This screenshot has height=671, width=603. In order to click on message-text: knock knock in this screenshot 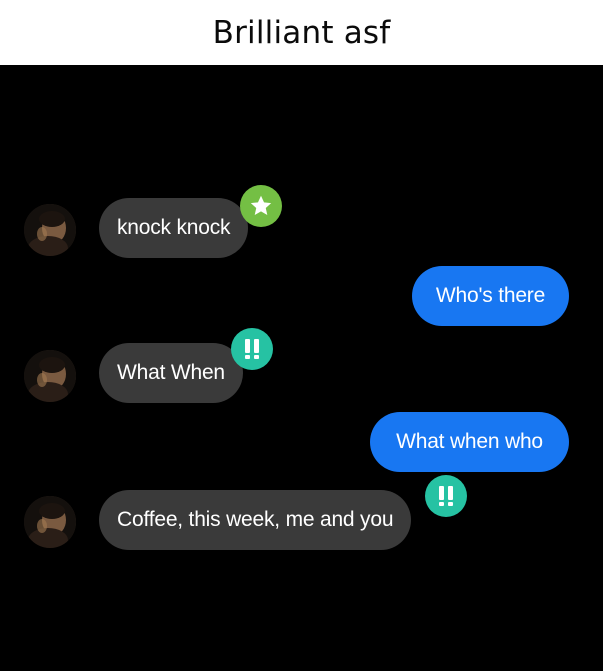, I will do `click(174, 227)`.